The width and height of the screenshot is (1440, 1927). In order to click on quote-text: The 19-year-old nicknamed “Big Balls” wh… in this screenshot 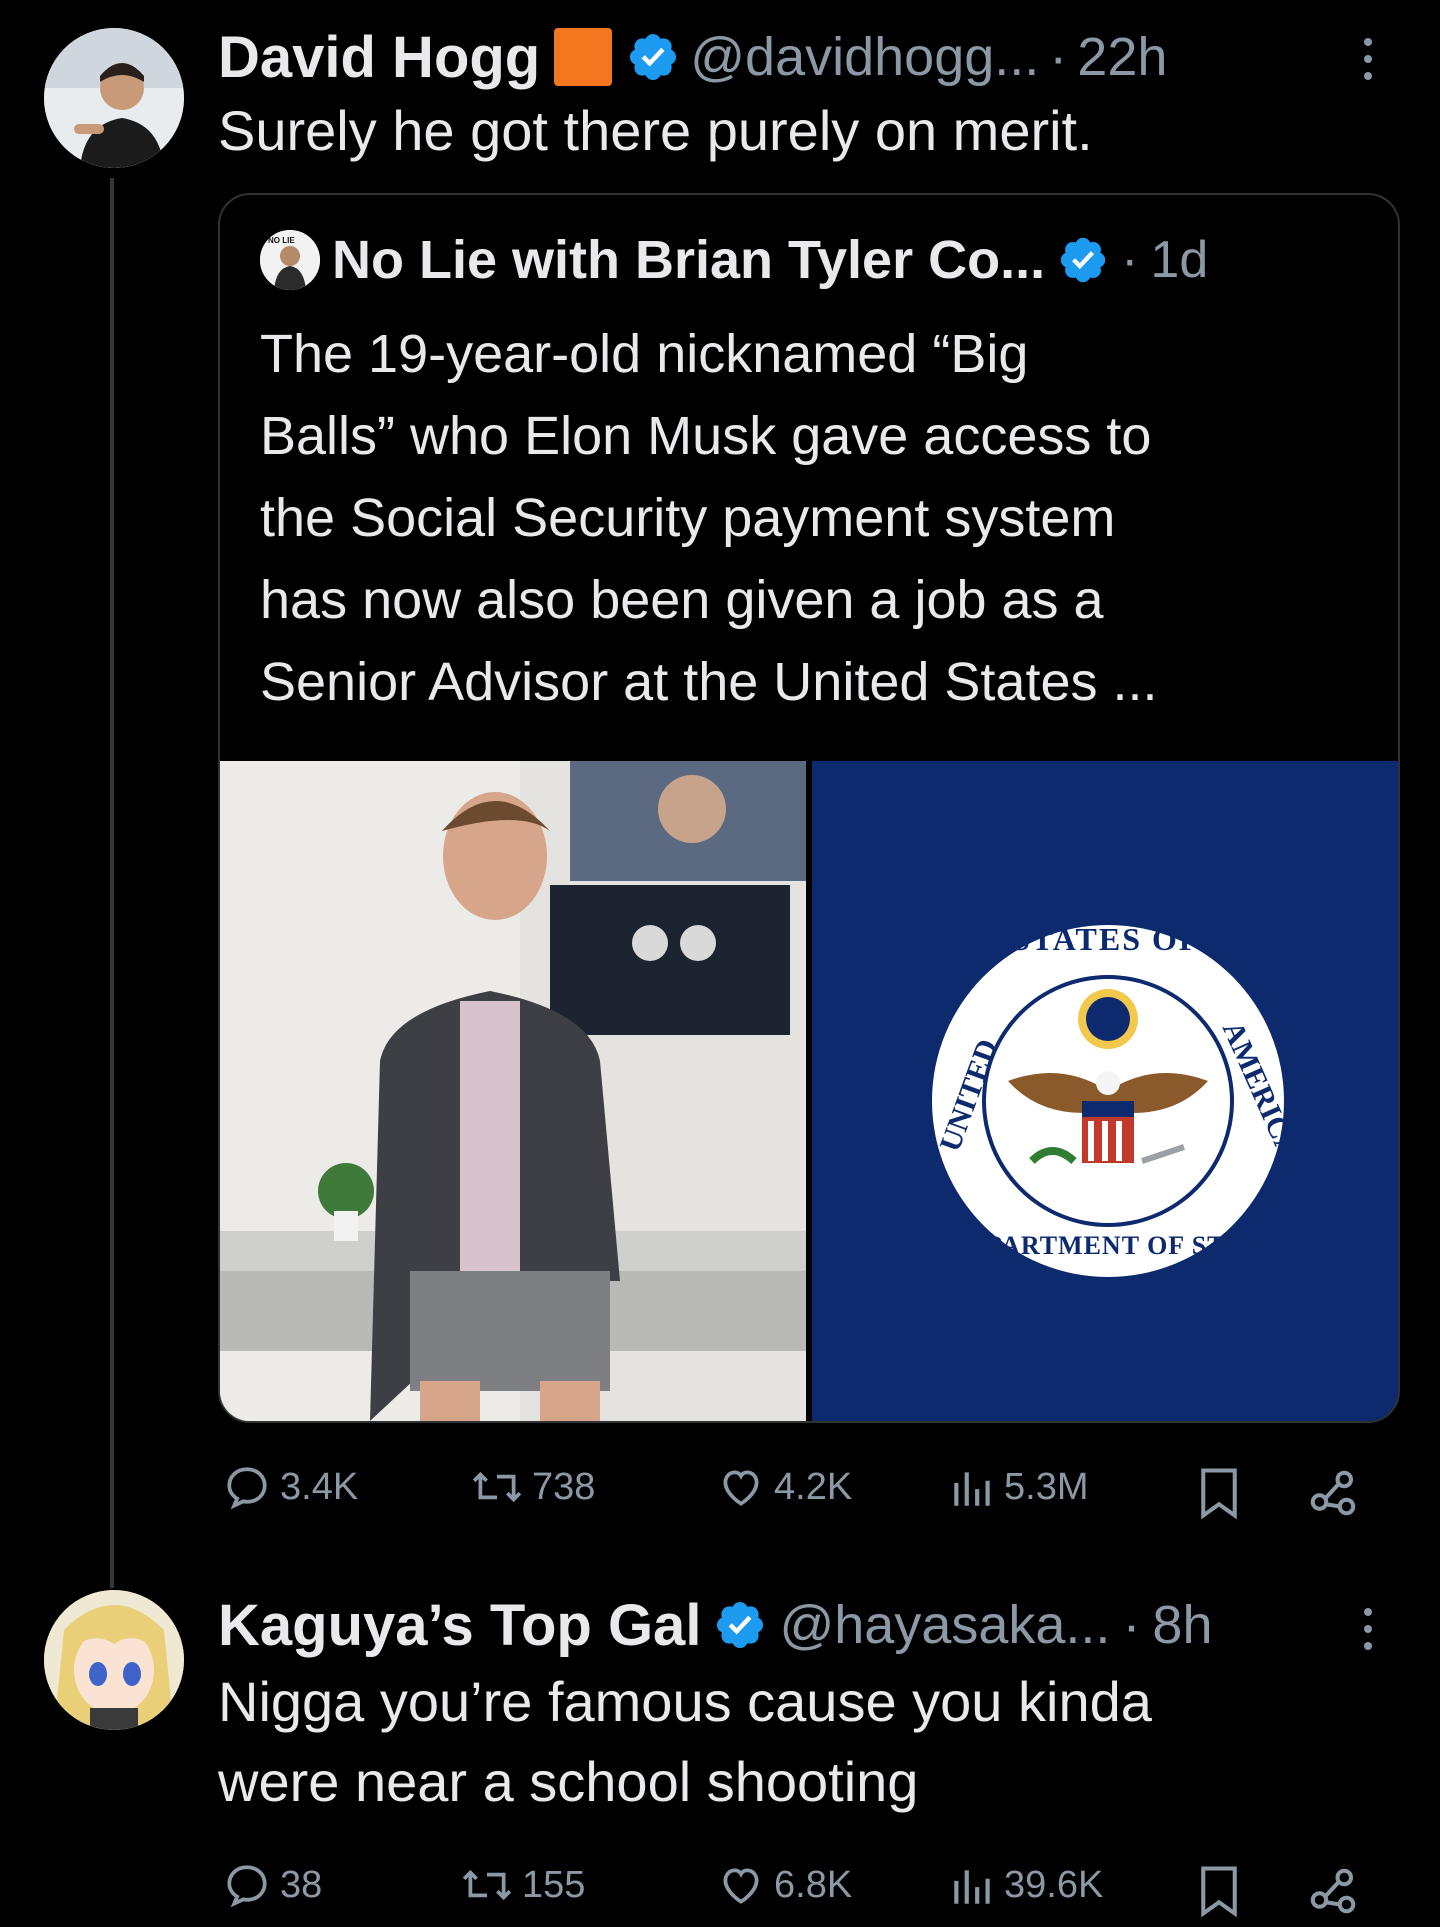, I will do `click(709, 518)`.